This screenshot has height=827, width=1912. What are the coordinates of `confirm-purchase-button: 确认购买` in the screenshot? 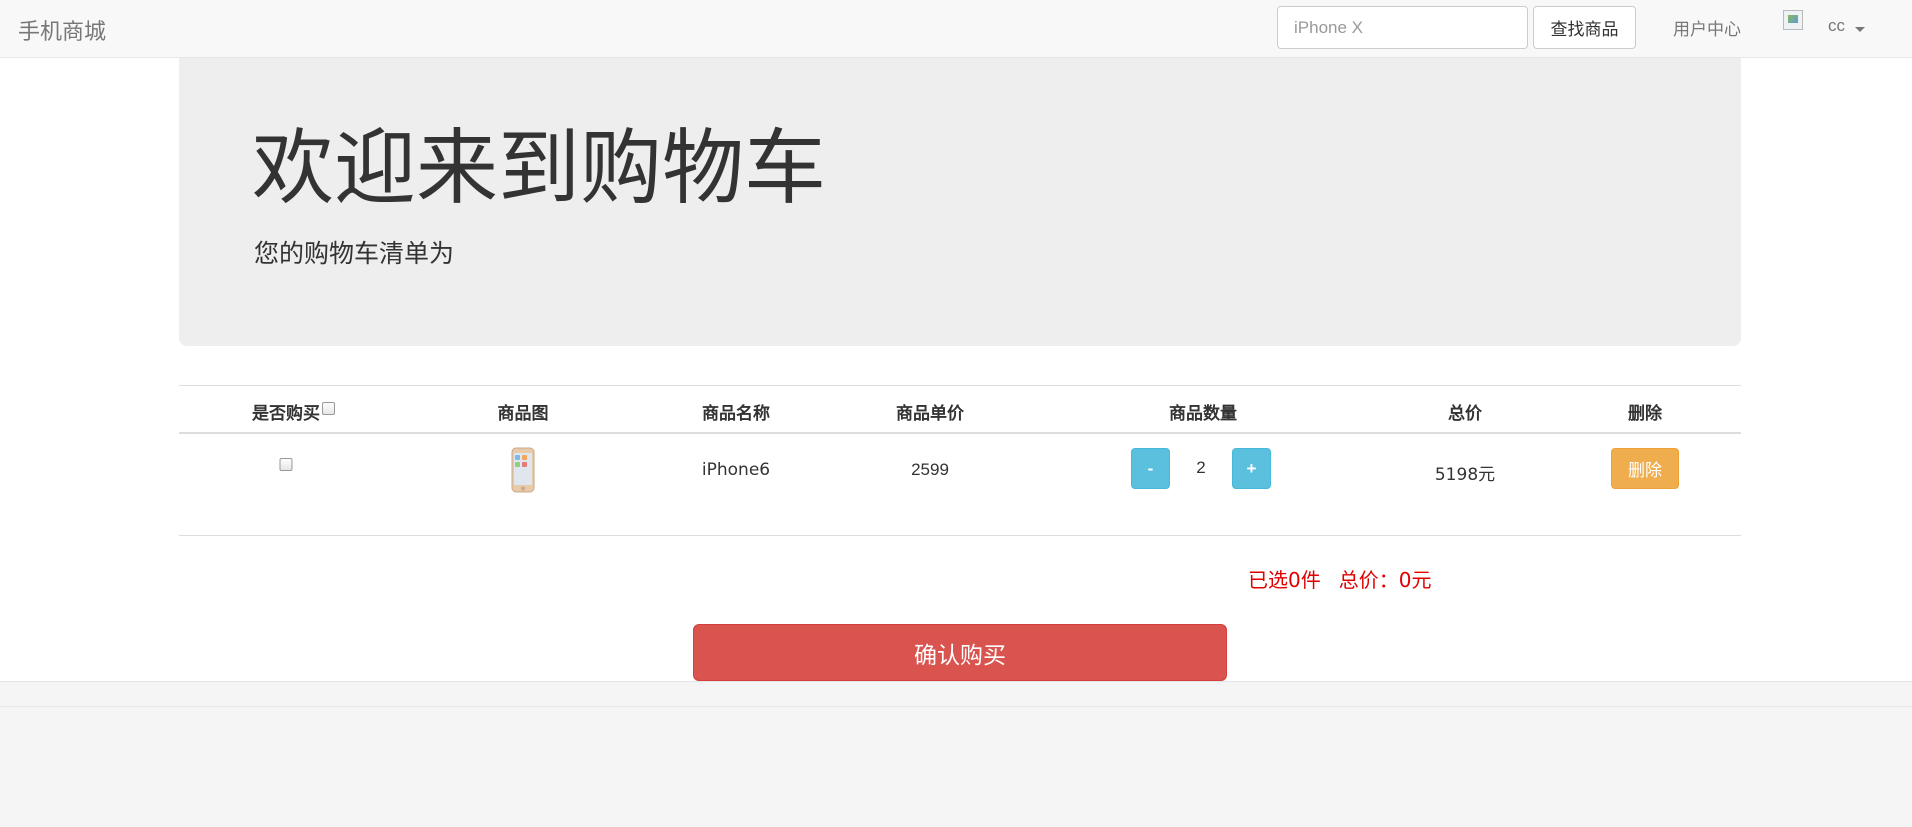 It's located at (960, 652).